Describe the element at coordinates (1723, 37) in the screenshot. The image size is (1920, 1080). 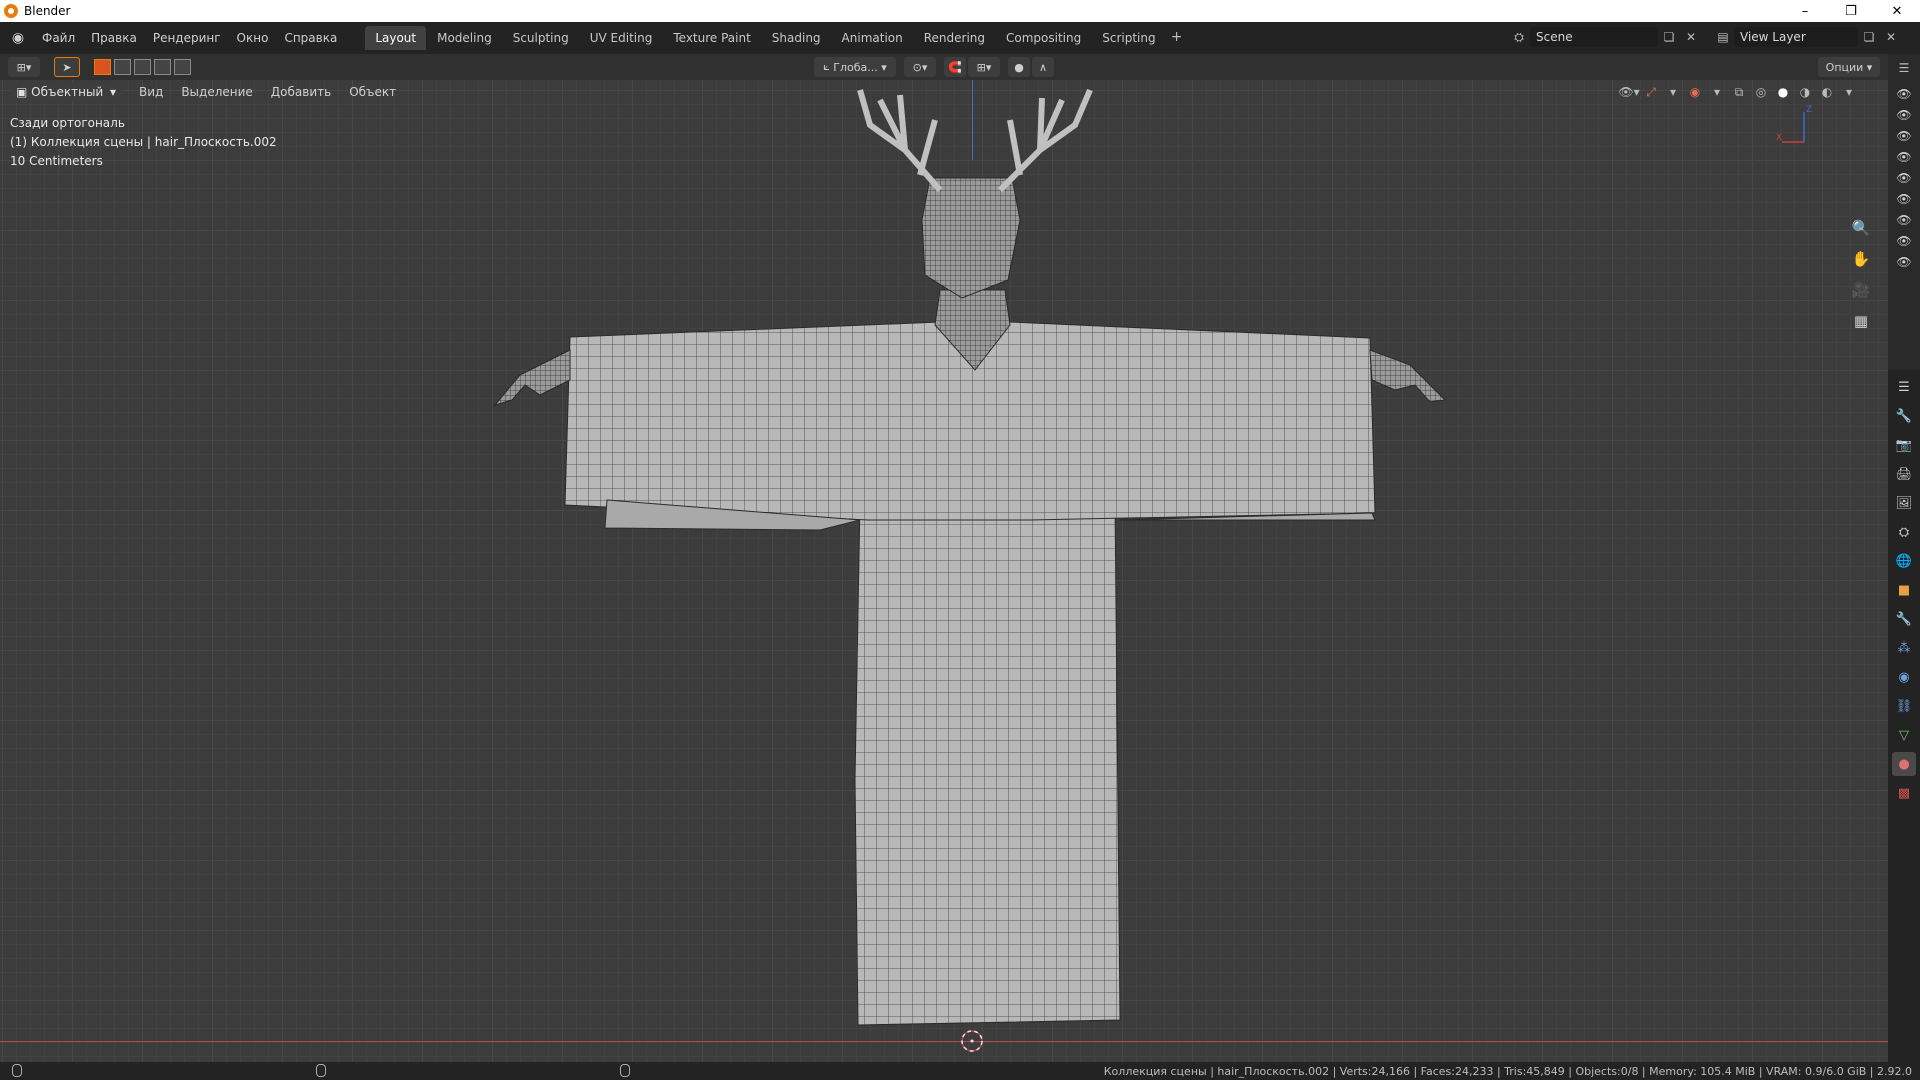
I see `view-layer-icon: ▤` at that location.